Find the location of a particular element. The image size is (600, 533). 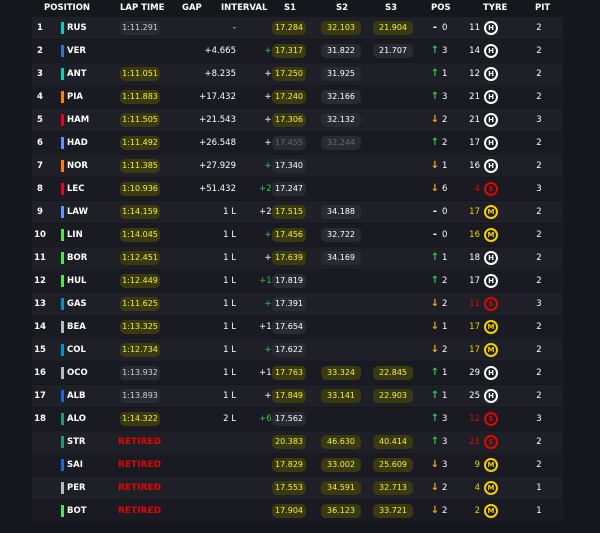

driver-code: COL is located at coordinates (76, 350).